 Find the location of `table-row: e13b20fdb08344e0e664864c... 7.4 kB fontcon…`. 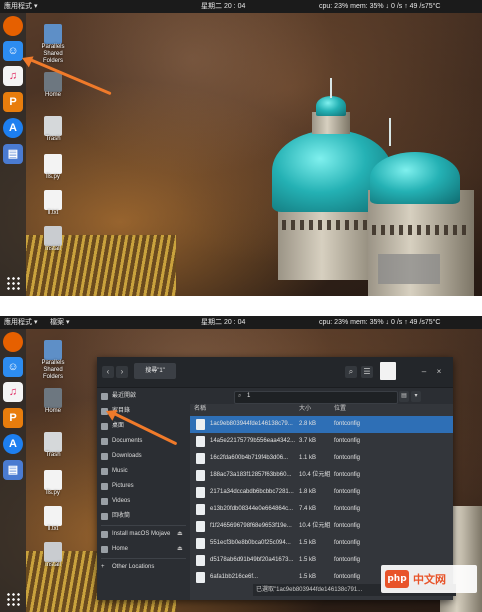

table-row: e13b20fdb08344e0e664864c... 7.4 kB fontcon… is located at coordinates (321, 509).